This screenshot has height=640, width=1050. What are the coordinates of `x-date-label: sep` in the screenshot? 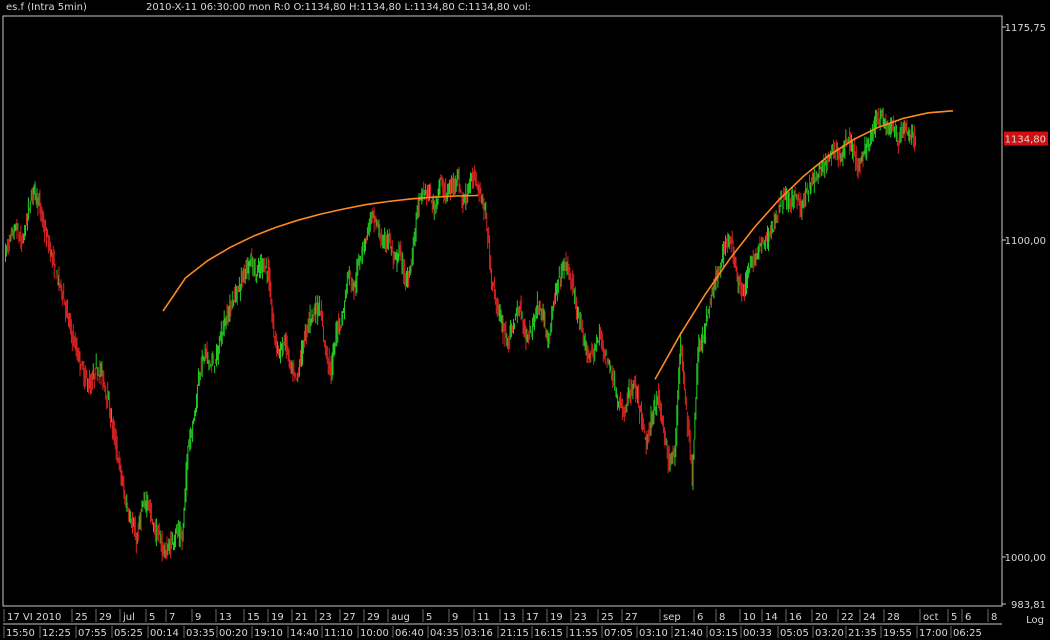 It's located at (672, 617).